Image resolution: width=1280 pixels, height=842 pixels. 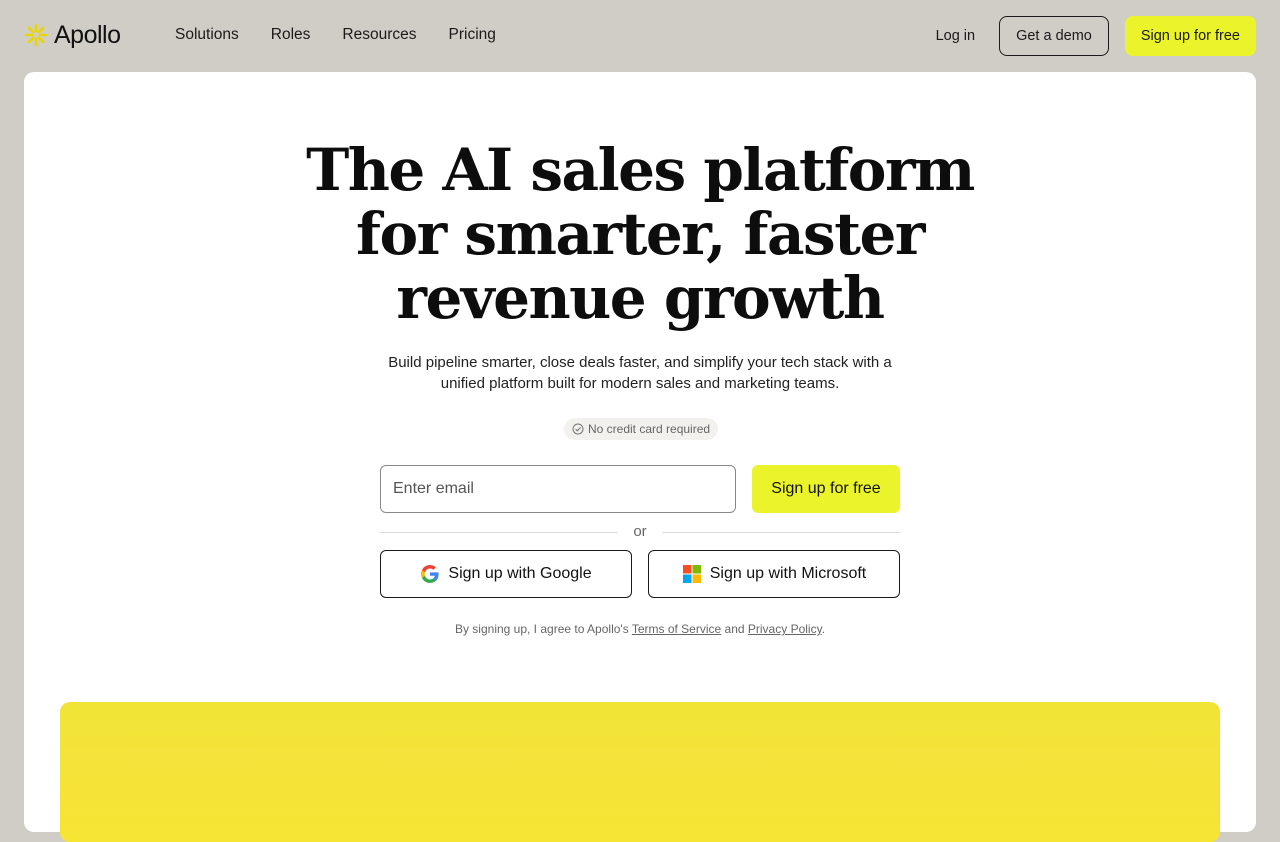 I want to click on or-divider: or, so click(x=640, y=532).